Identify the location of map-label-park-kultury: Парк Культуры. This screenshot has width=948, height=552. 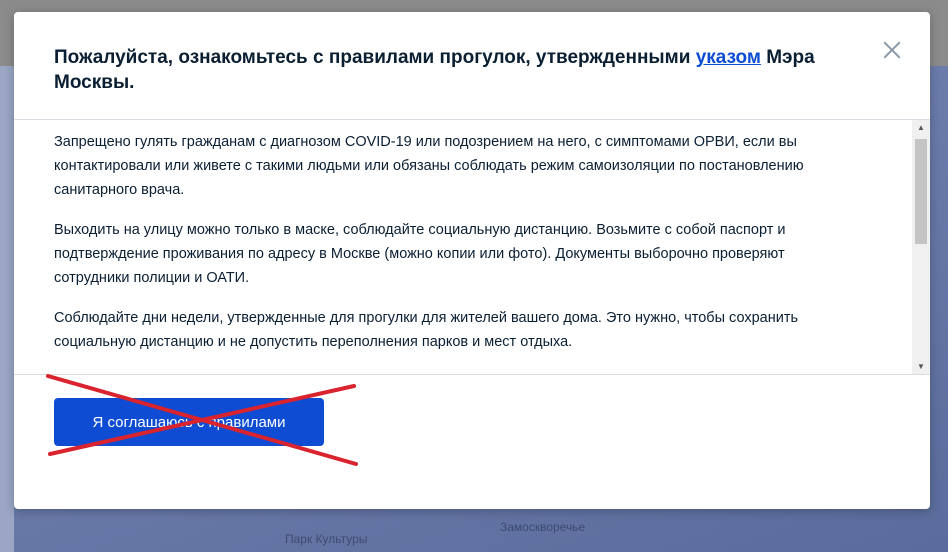
(326, 539).